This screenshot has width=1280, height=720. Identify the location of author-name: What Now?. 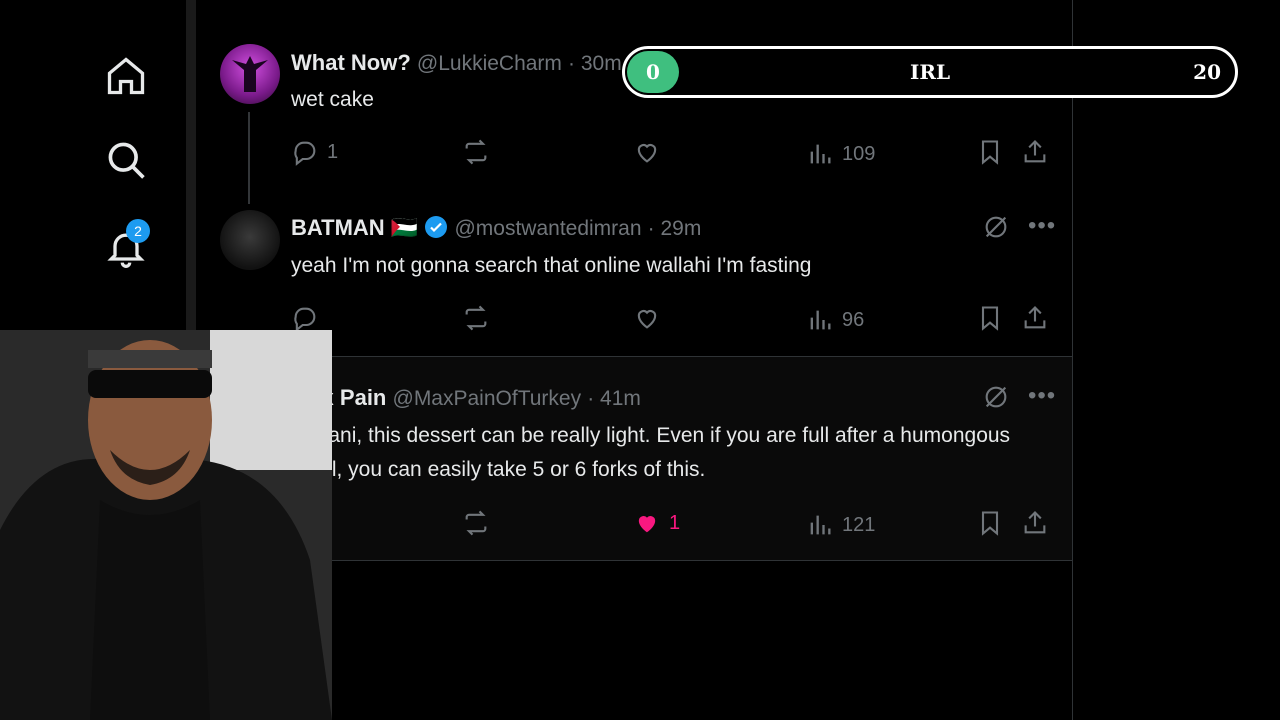
(351, 62).